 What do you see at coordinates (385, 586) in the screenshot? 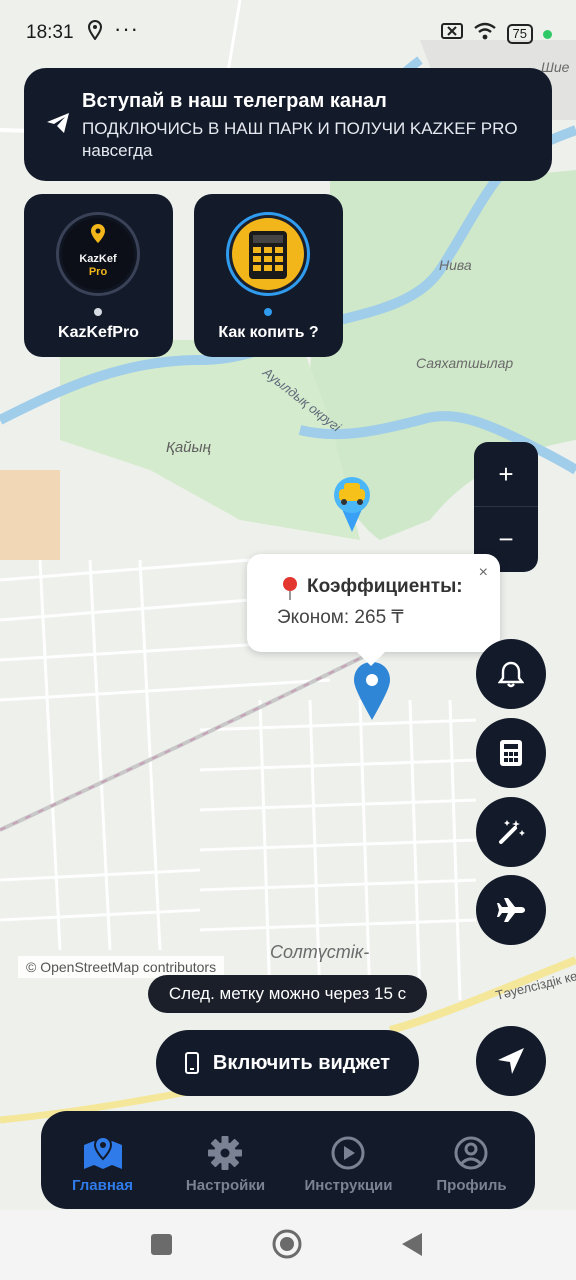
I see `popup-title: Коэффициенты:` at bounding box center [385, 586].